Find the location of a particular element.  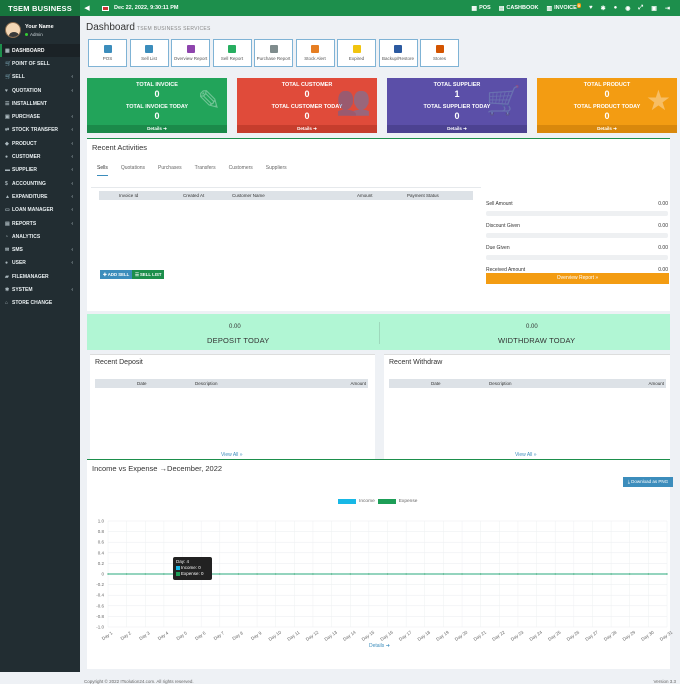

quick-link-pos: POS is located at coordinates (107, 53).